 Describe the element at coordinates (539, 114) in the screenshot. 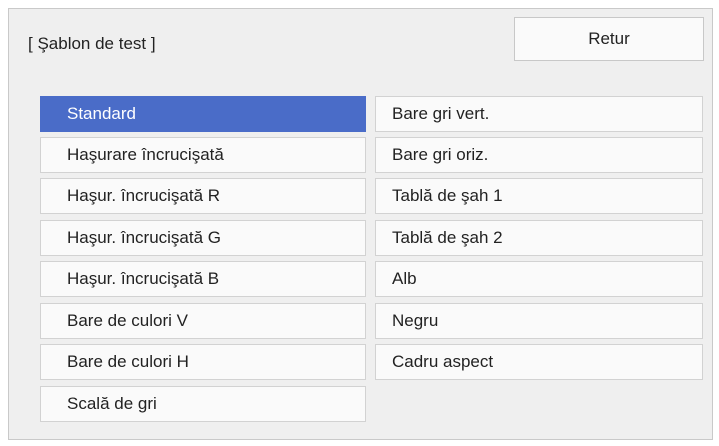

I see `pattern-item-gray-bars-vert: Bare gri vert.` at that location.